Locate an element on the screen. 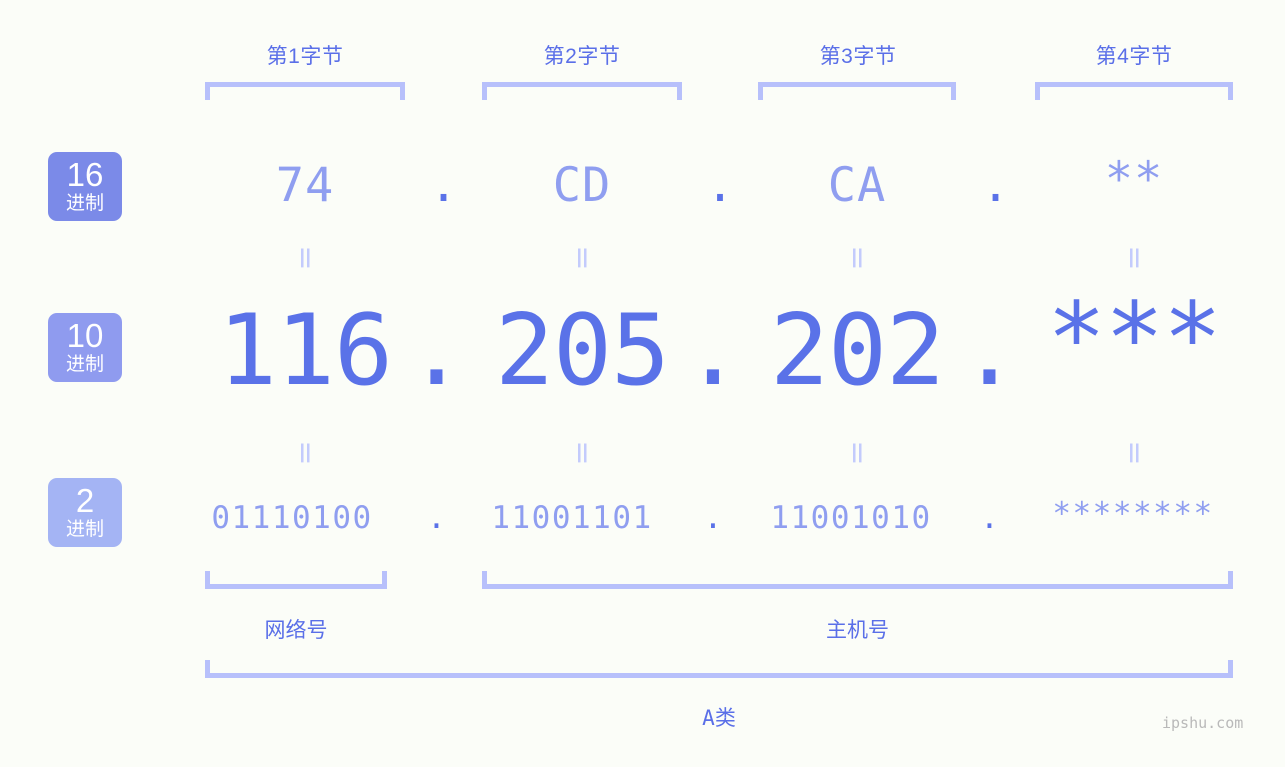 The width and height of the screenshot is (1285, 767). equals-connector-hex-dec-3: = is located at coordinates (857, 258).